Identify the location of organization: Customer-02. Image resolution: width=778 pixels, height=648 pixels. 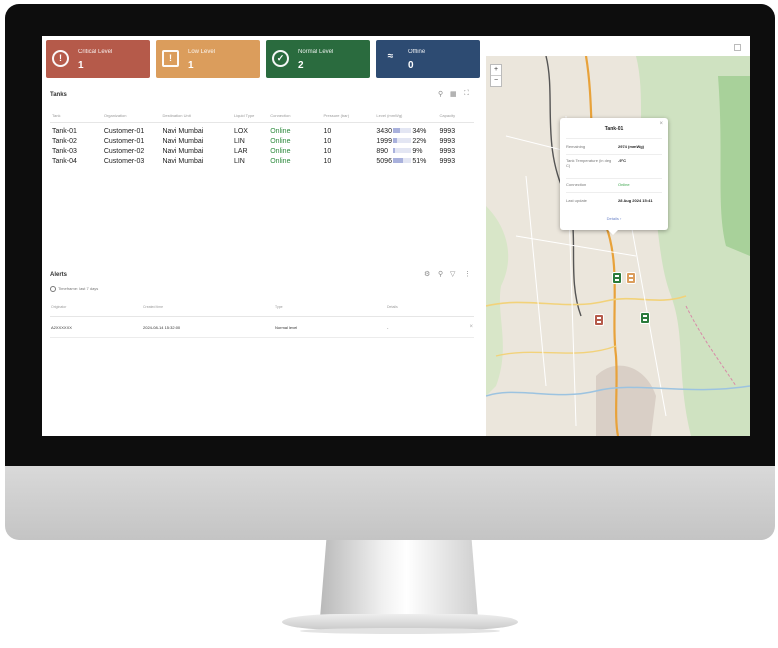
(124, 151).